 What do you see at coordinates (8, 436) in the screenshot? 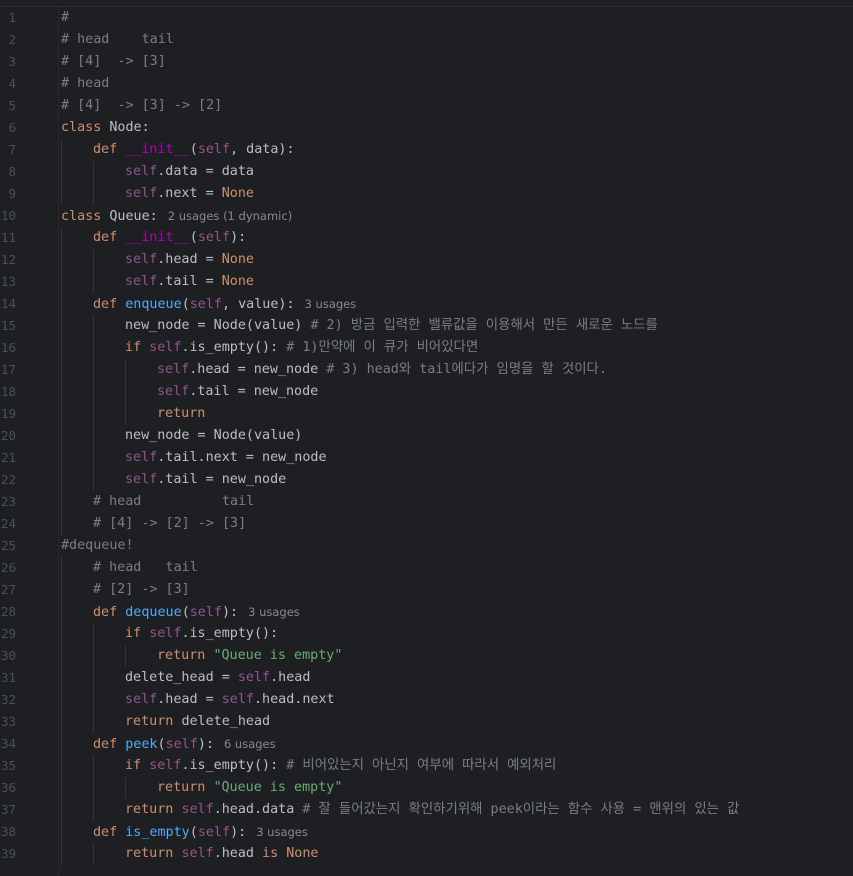
I see `line-number: 20` at bounding box center [8, 436].